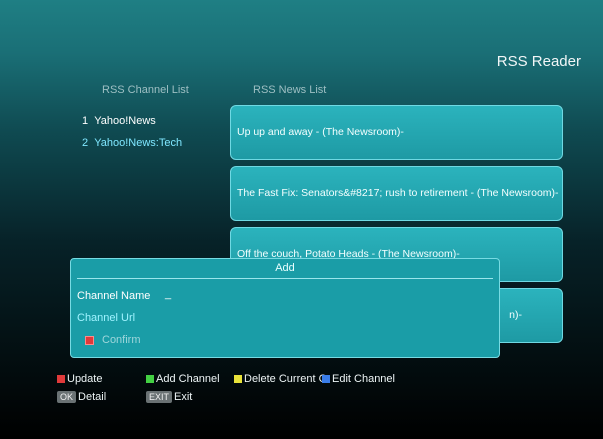 Image resolution: width=603 pixels, height=439 pixels. I want to click on exit-label: Exit, so click(183, 397).